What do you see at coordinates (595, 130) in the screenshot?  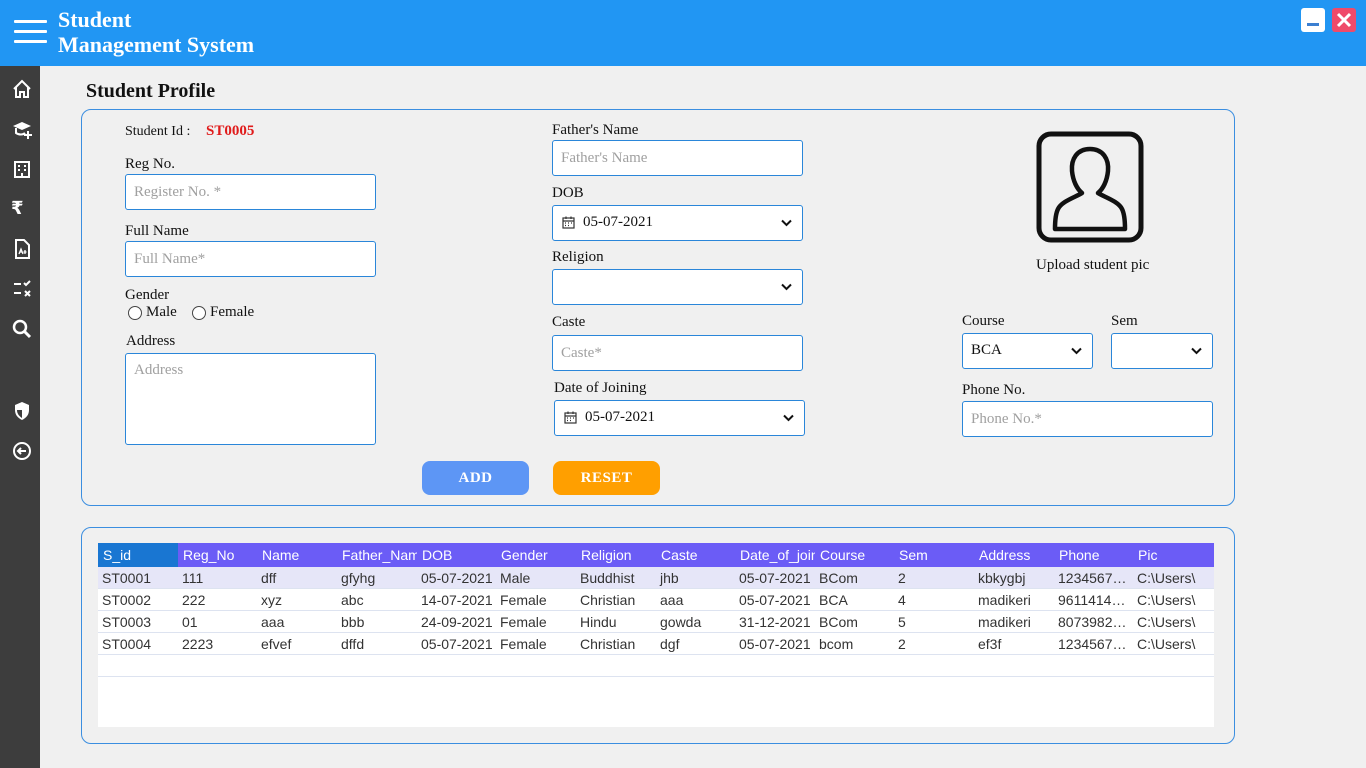 I see `father-name-label: Father's Name` at bounding box center [595, 130].